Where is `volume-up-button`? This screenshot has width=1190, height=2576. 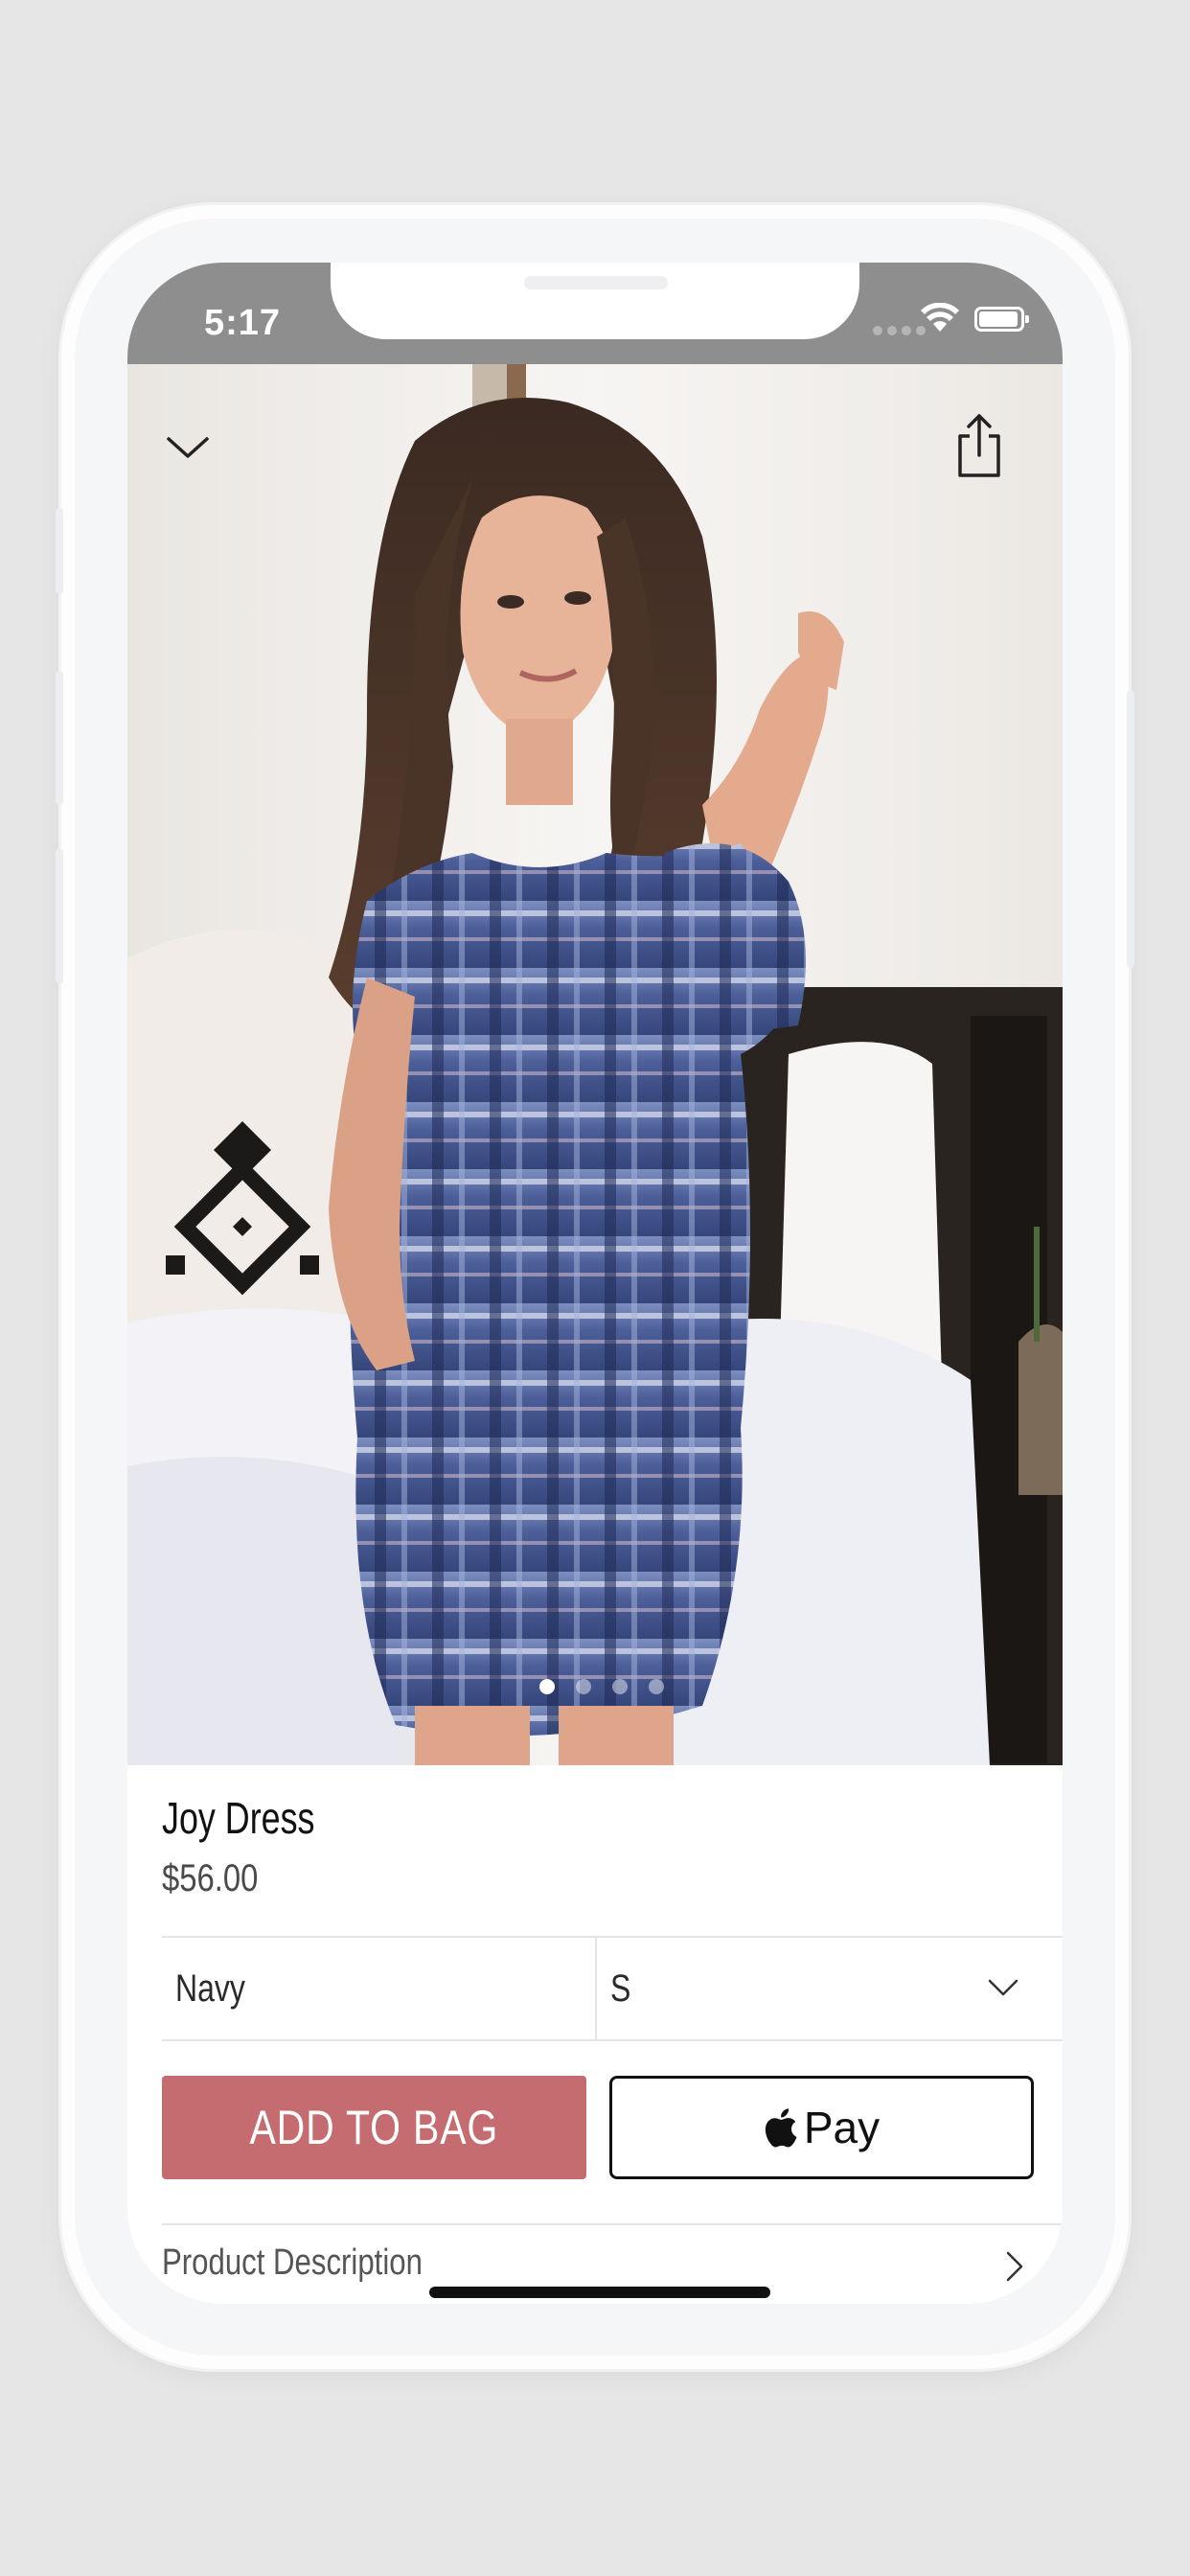
volume-up-button is located at coordinates (60, 738).